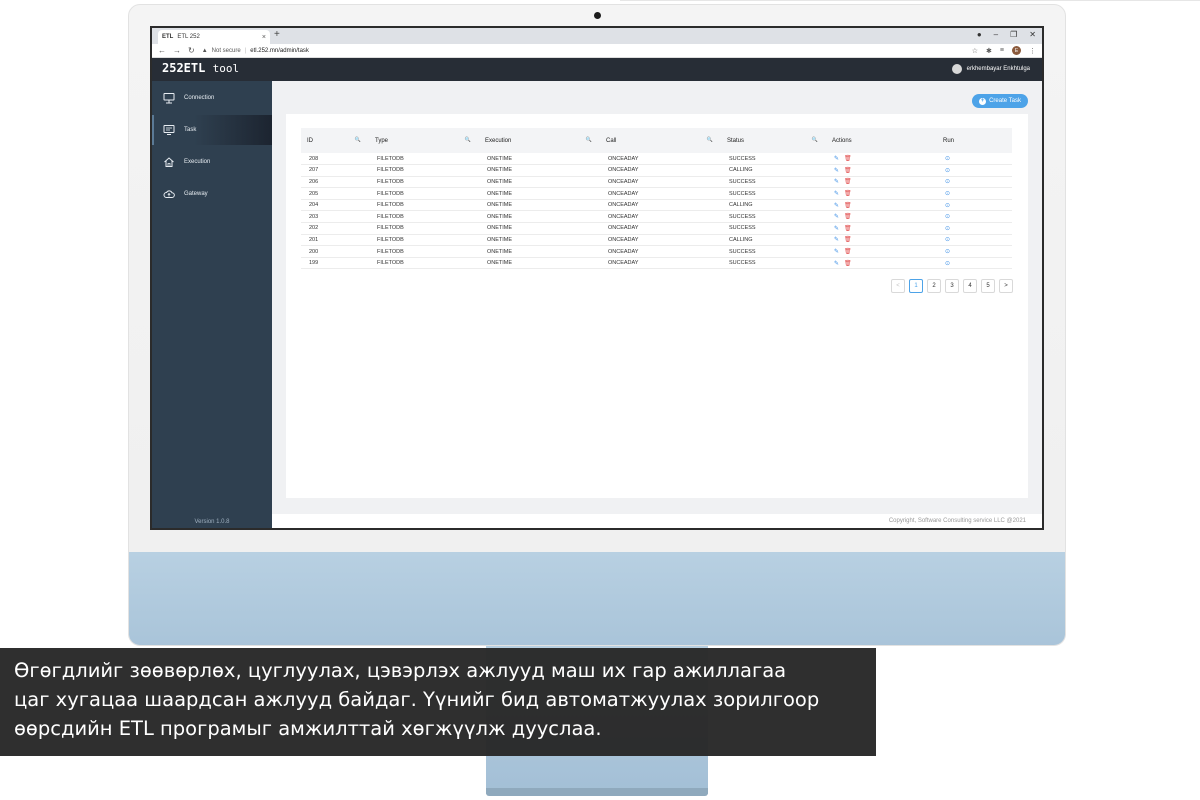  Describe the element at coordinates (974, 140) in the screenshot. I see `column-header-run: Run` at that location.